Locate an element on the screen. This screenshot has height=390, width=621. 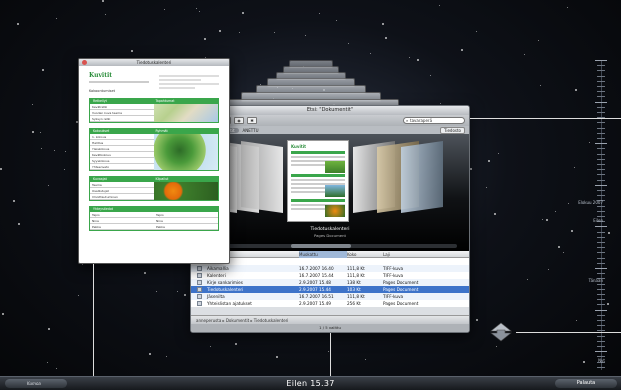
coverflow-caption: Tiedotuskalenteri is located at coordinates (330, 229).